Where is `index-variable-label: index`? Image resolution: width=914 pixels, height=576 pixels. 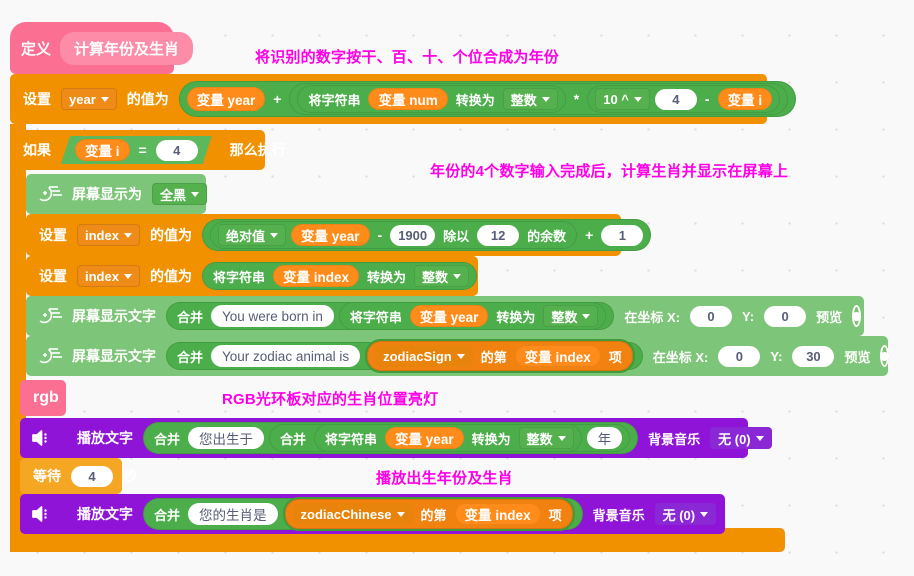 index-variable-label: index is located at coordinates (102, 235).